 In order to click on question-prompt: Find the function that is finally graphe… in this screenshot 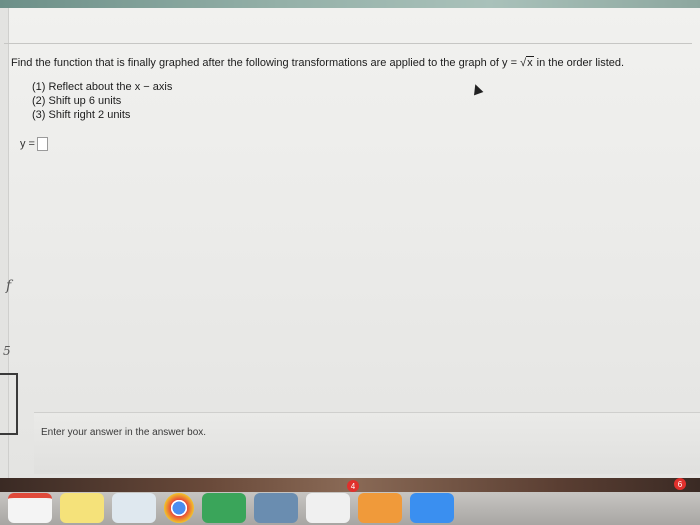, I will do `click(351, 62)`.